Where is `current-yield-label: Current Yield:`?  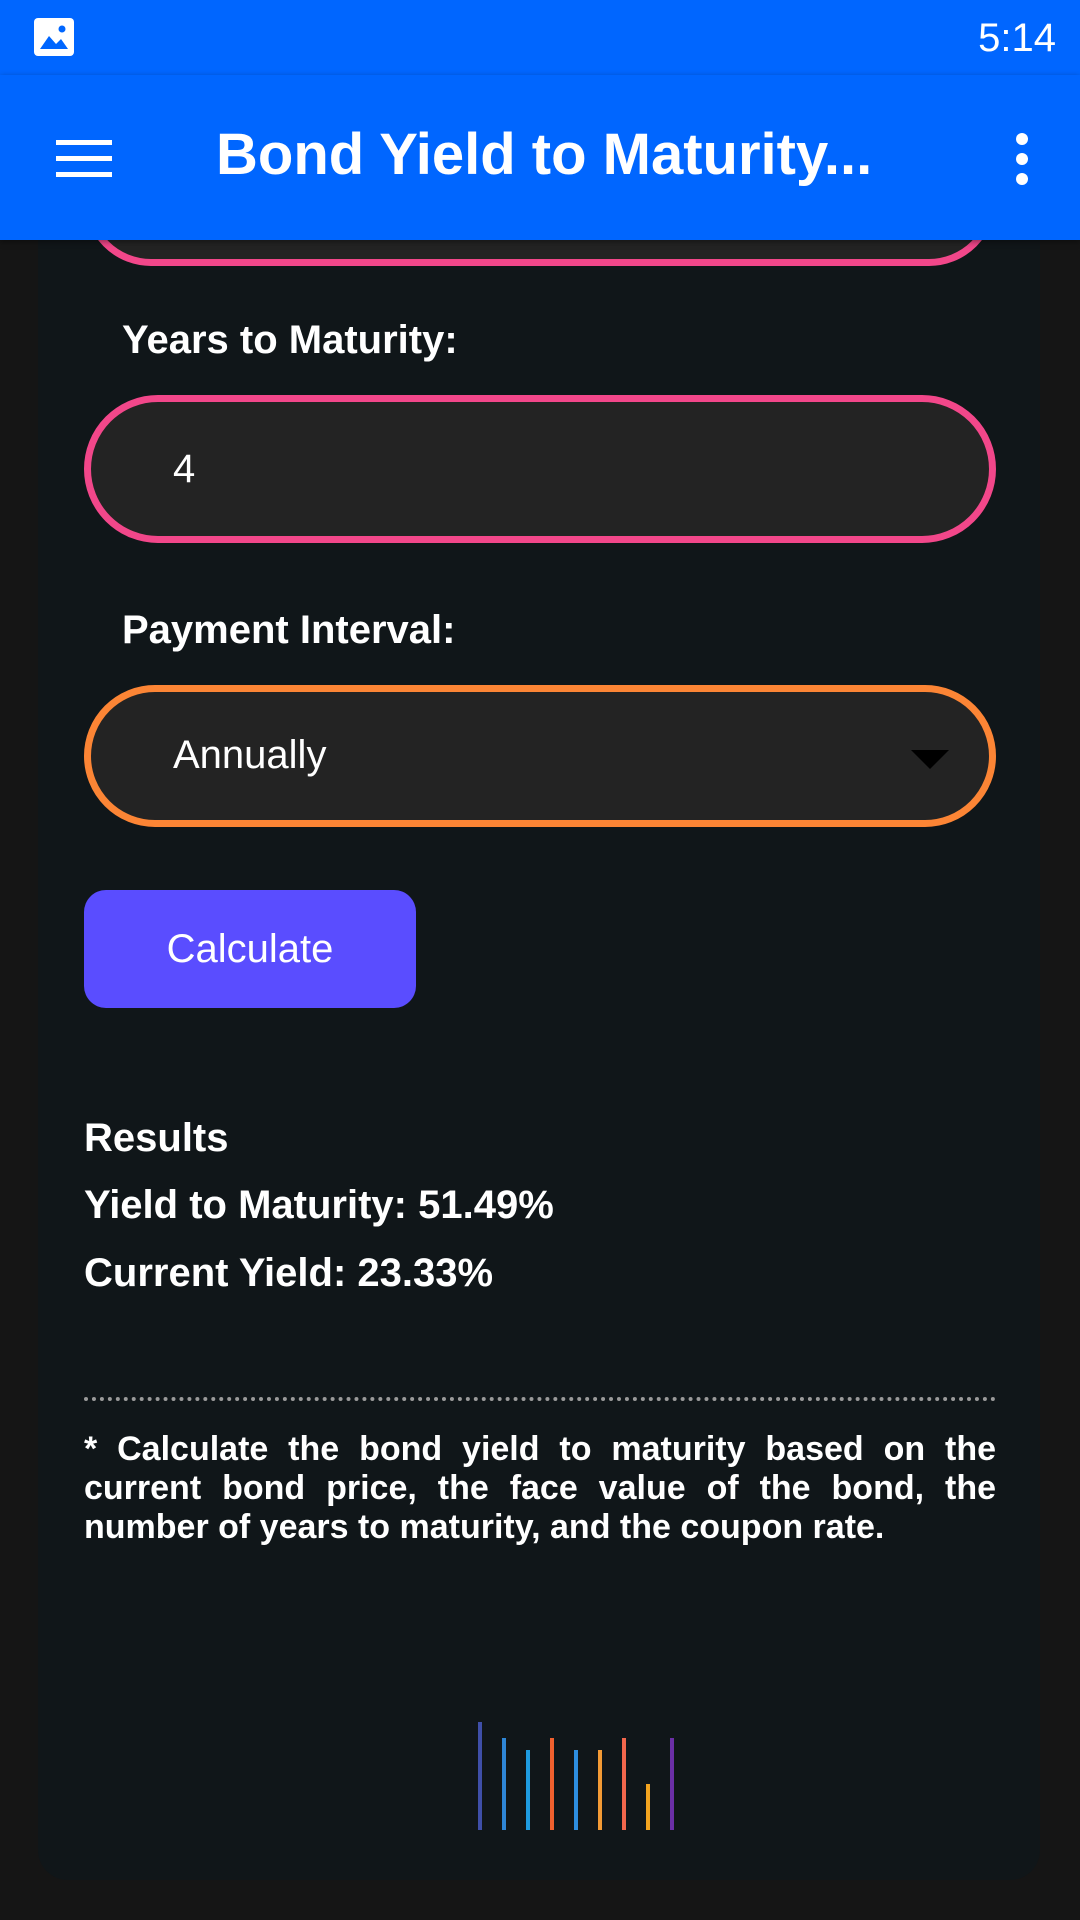 current-yield-label: Current Yield: is located at coordinates (215, 1273).